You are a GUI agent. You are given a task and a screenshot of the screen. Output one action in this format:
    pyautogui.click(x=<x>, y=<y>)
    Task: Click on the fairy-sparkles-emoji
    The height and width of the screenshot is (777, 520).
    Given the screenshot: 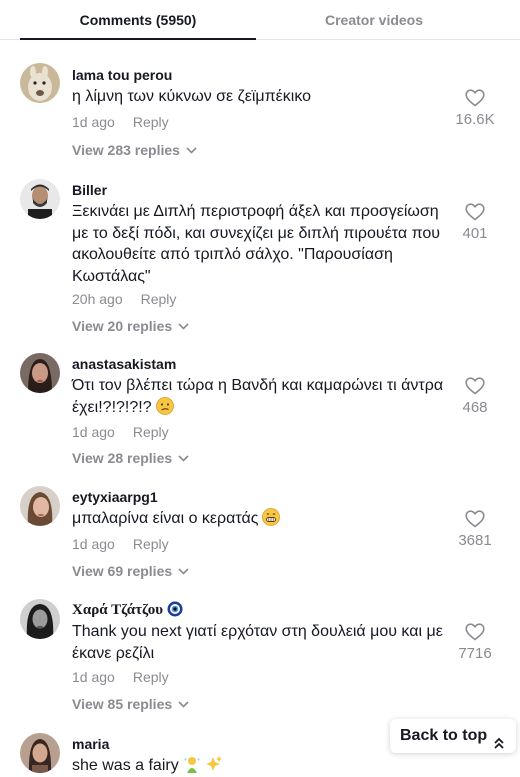 What is the action you would take?
    pyautogui.click(x=203, y=766)
    